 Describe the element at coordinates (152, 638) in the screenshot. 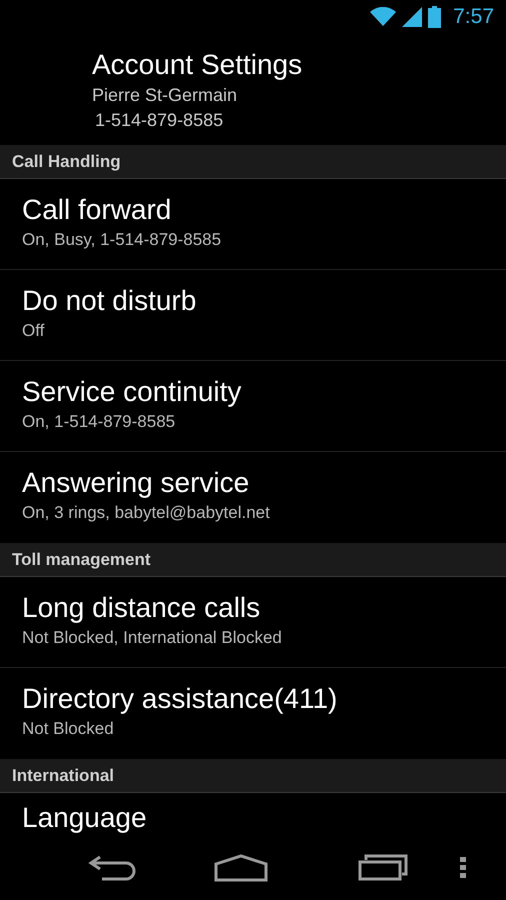

I see `item-summary: Not Blocked, International Blocked` at that location.